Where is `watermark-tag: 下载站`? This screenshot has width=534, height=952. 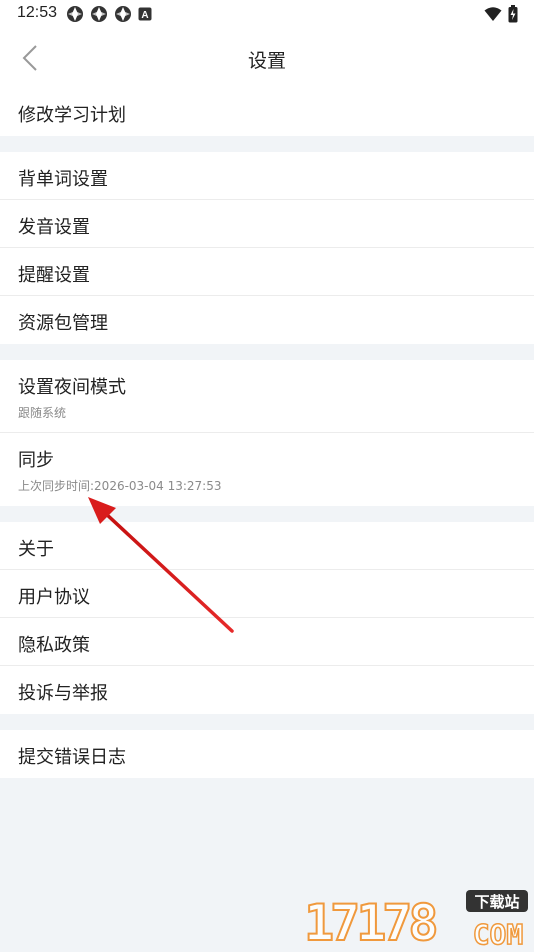 watermark-tag: 下载站 is located at coordinates (496, 902).